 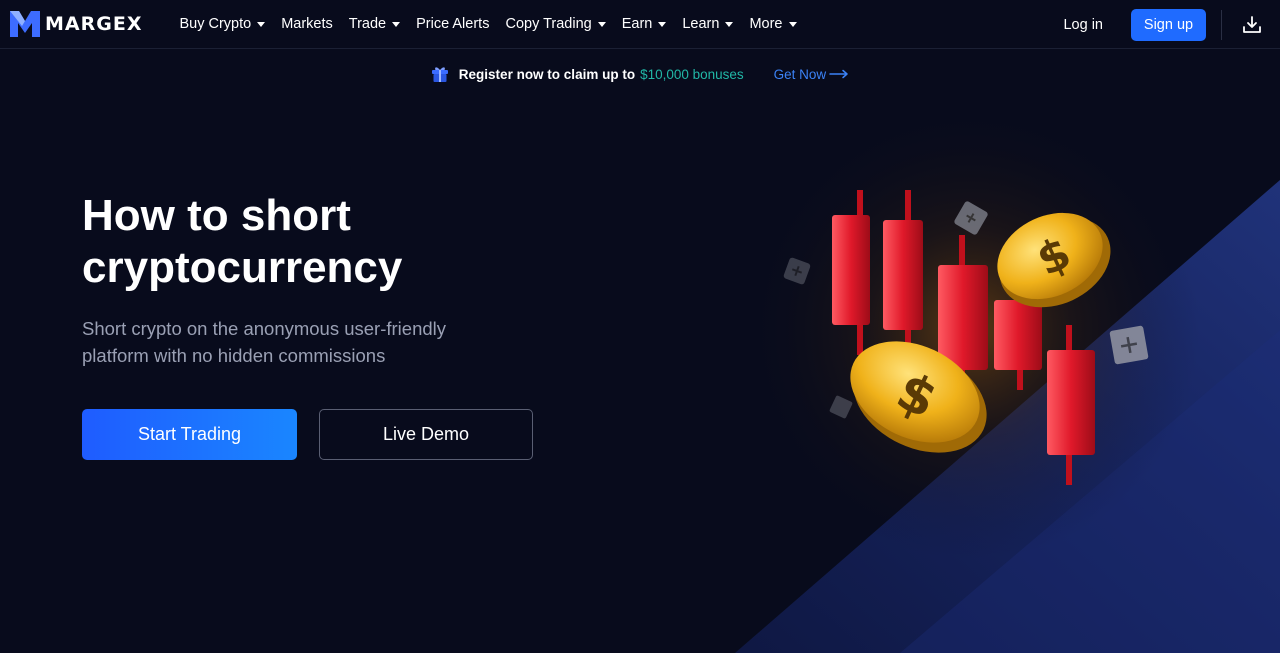 What do you see at coordinates (25, 24) in the screenshot?
I see `margex-logo-icon` at bounding box center [25, 24].